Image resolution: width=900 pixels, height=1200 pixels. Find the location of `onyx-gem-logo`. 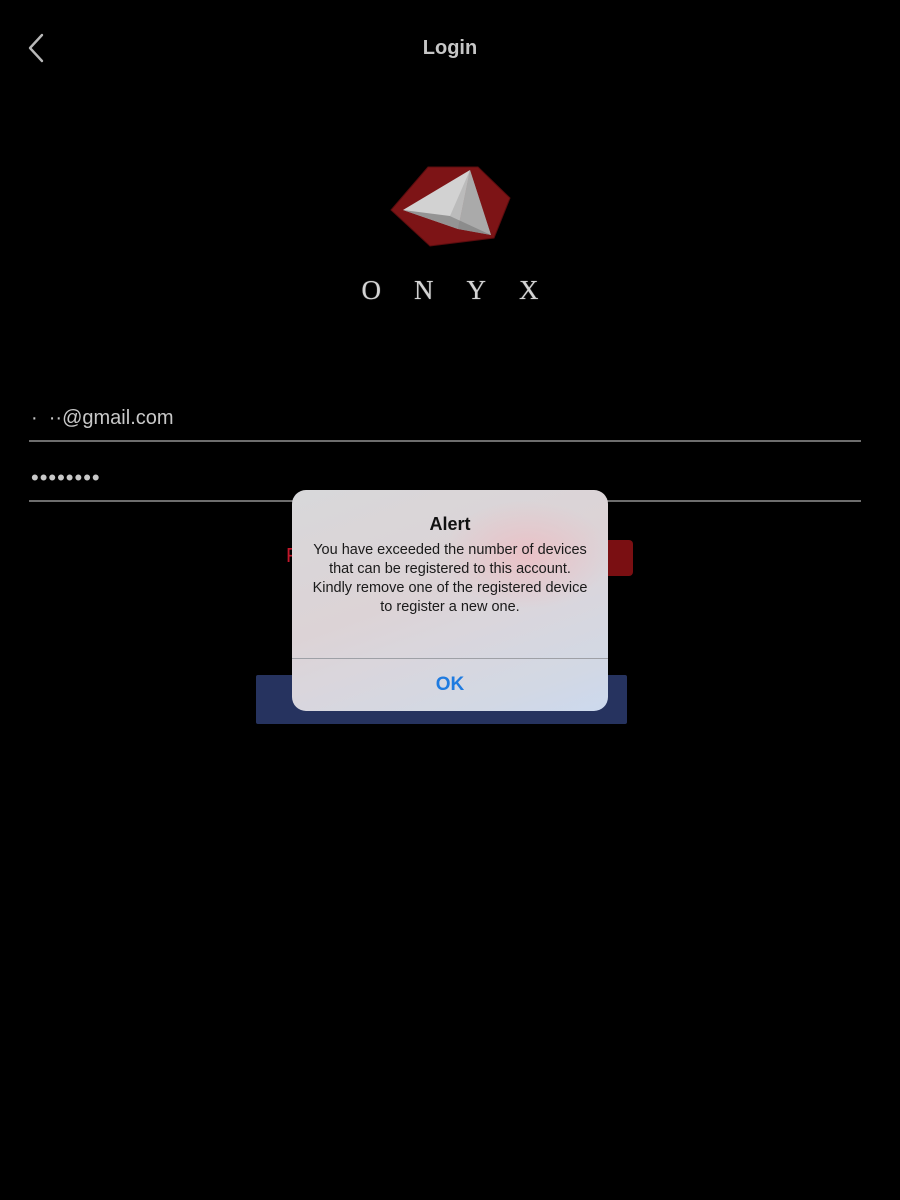

onyx-gem-logo is located at coordinates (450, 206).